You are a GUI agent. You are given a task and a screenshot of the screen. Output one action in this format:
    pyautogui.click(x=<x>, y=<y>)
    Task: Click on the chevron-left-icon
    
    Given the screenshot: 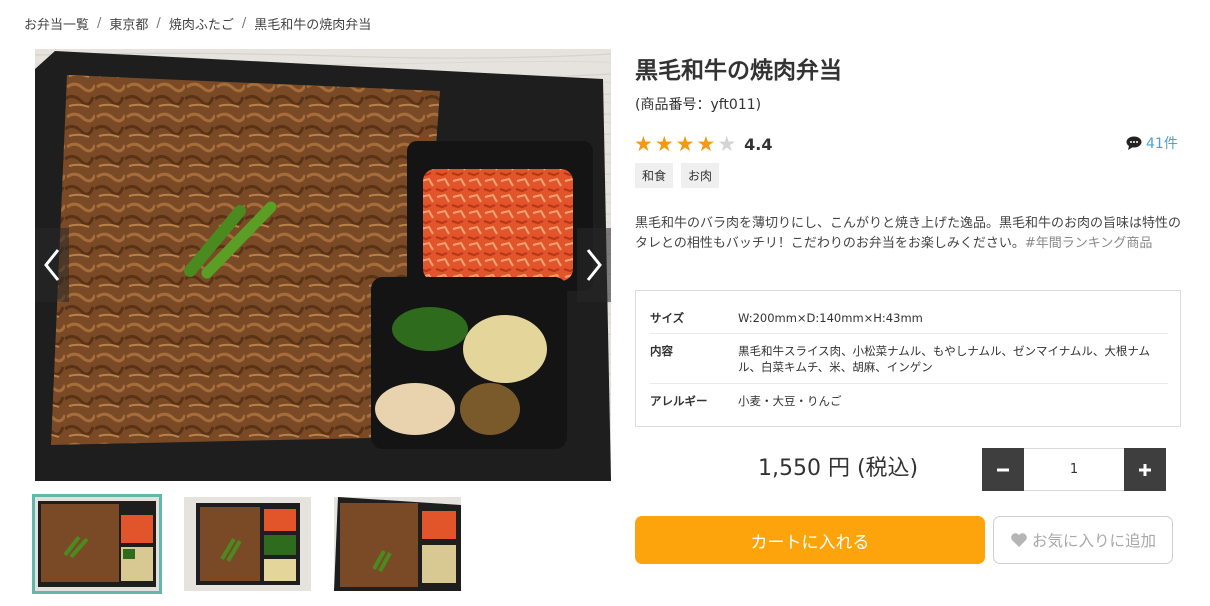 What is the action you would take?
    pyautogui.click(x=52, y=265)
    